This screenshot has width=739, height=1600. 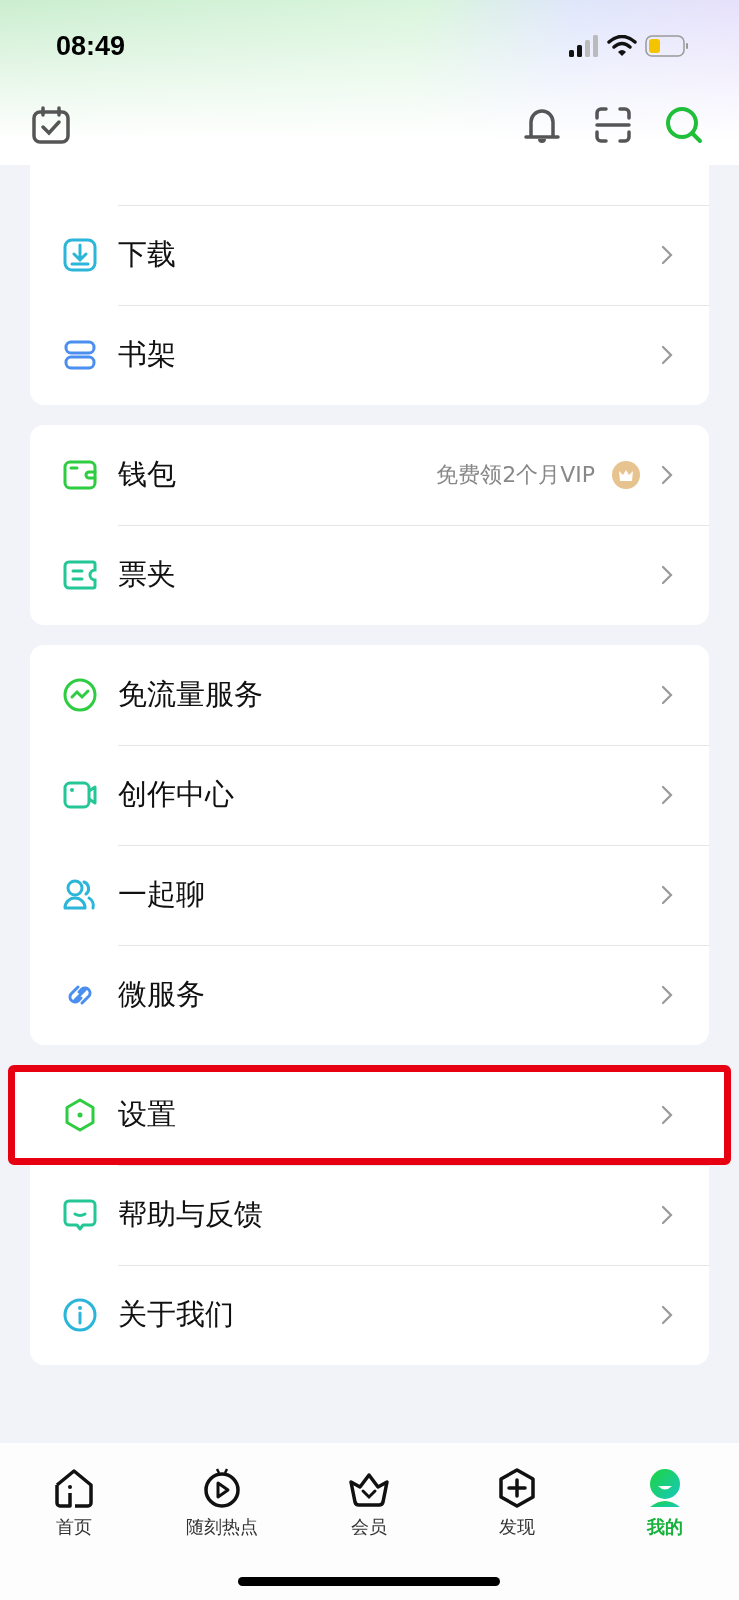 What do you see at coordinates (369, 995) in the screenshot?
I see `menu-row: 微服务` at bounding box center [369, 995].